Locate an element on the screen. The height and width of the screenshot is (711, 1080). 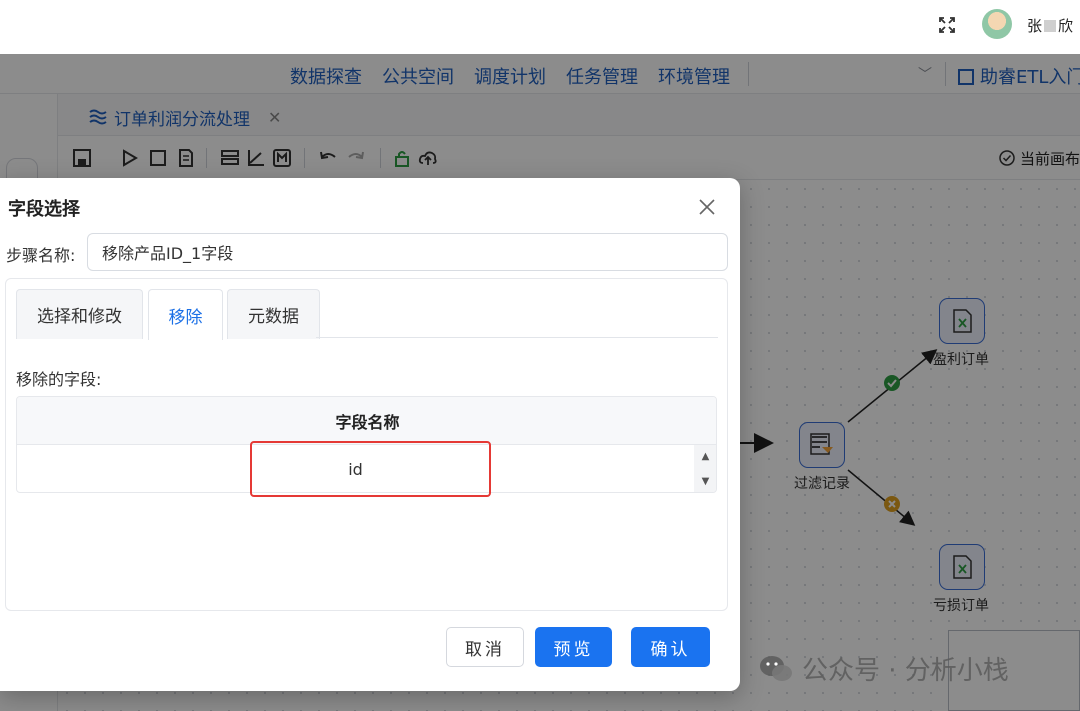
tab-select-modify: 选择和修改 is located at coordinates (79, 314).